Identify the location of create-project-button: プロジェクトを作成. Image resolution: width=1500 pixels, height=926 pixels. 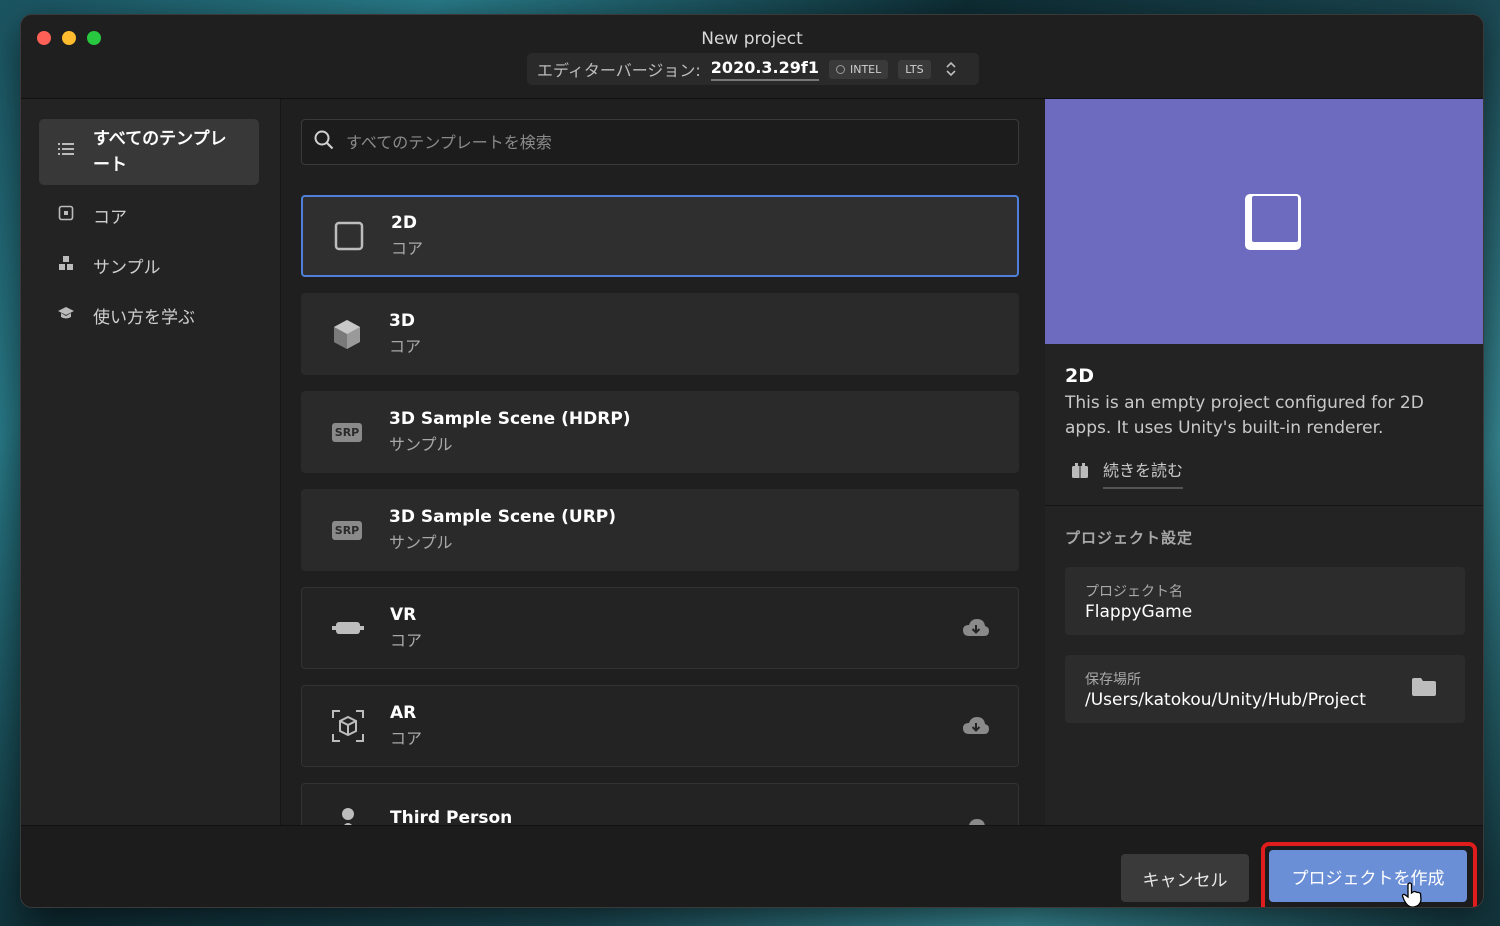
(1368, 876).